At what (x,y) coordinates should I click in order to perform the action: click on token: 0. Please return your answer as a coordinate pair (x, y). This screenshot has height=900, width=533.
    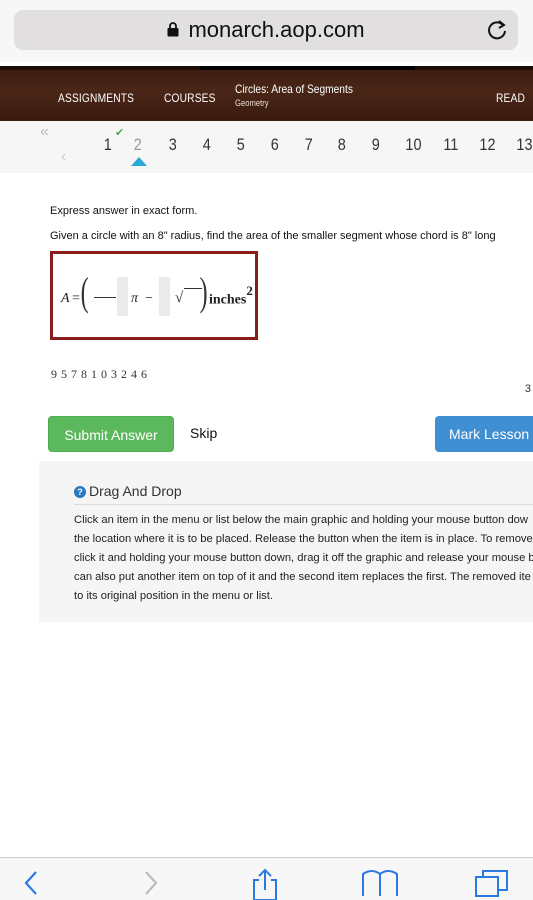
    Looking at the image, I should click on (104, 374).